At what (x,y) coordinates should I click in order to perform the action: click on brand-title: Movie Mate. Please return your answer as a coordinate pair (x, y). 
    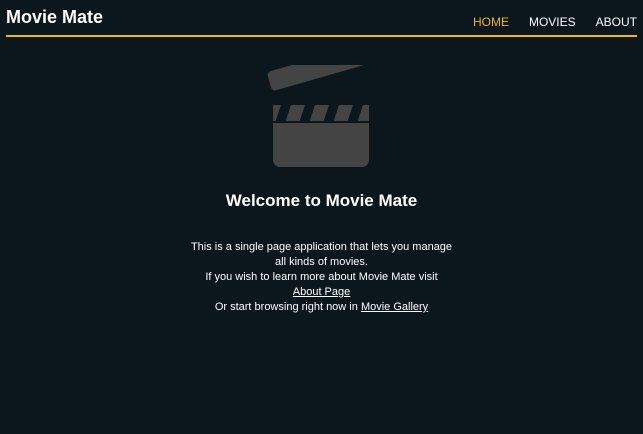
    Looking at the image, I should click on (55, 17).